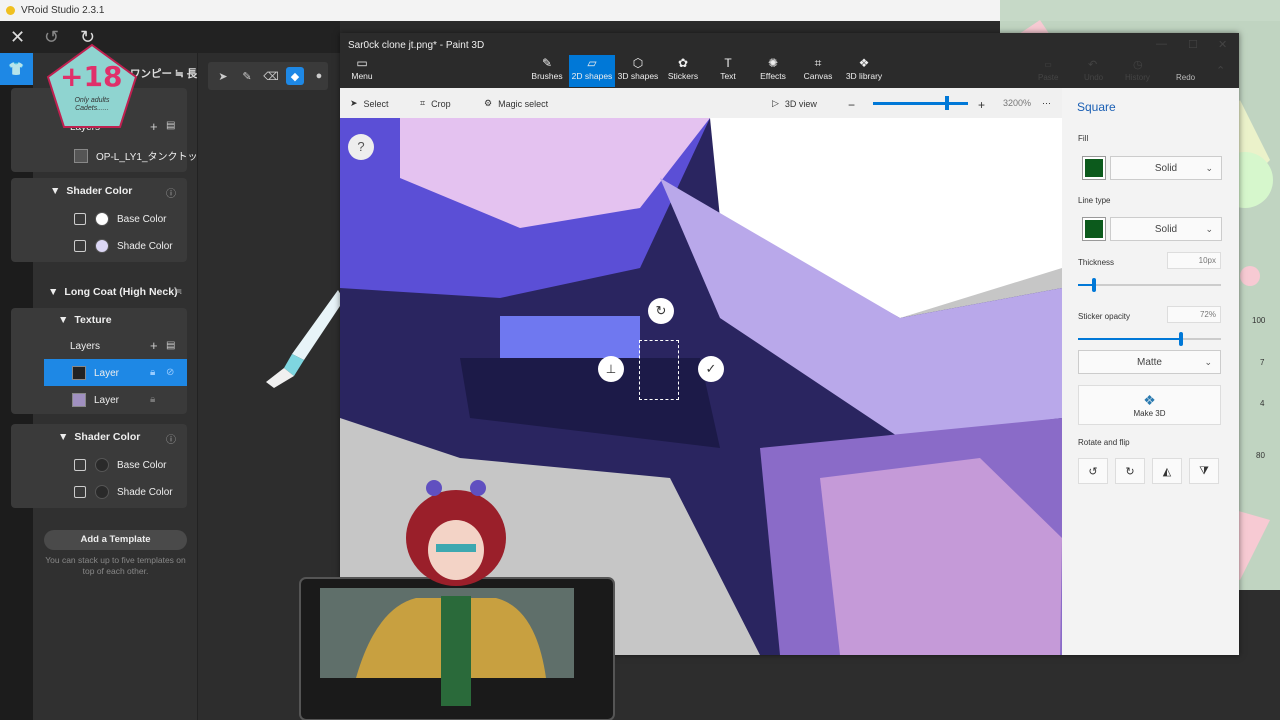  Describe the element at coordinates (1167, 471) in the screenshot. I see `flip-horizontal-icon: ◭` at that location.